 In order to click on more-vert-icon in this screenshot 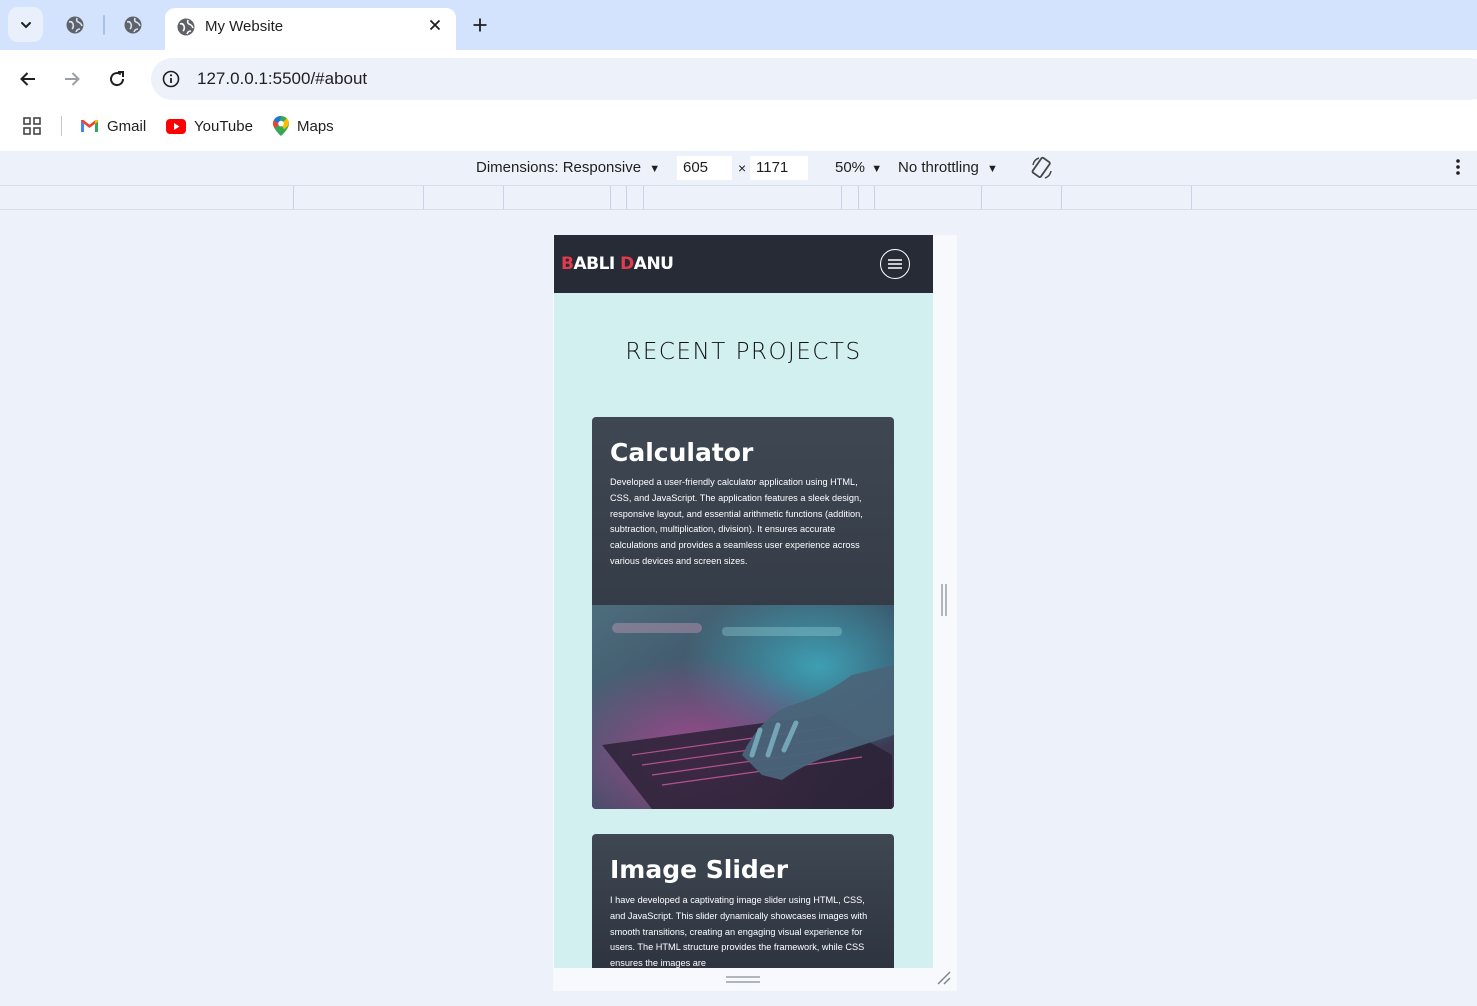, I will do `click(1458, 167)`.